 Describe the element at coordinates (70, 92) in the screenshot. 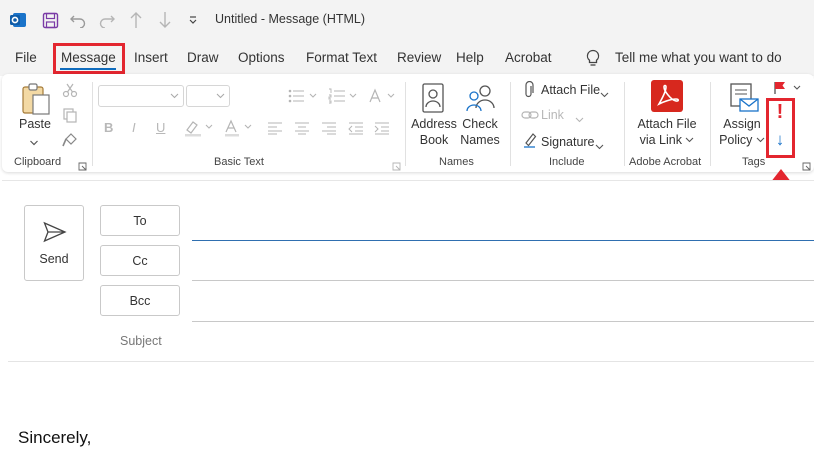

I see `cut-icon` at that location.